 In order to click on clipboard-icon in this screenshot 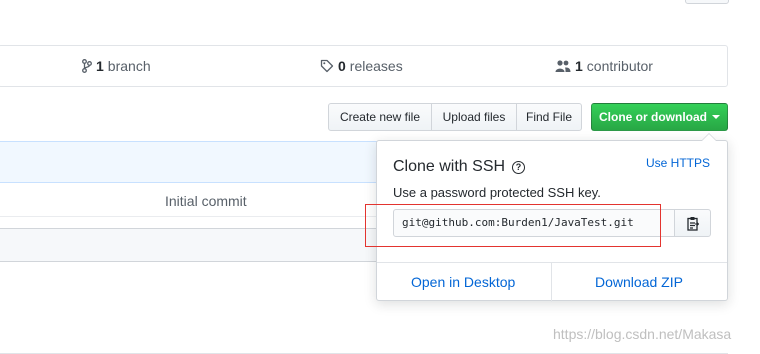, I will do `click(692, 223)`.